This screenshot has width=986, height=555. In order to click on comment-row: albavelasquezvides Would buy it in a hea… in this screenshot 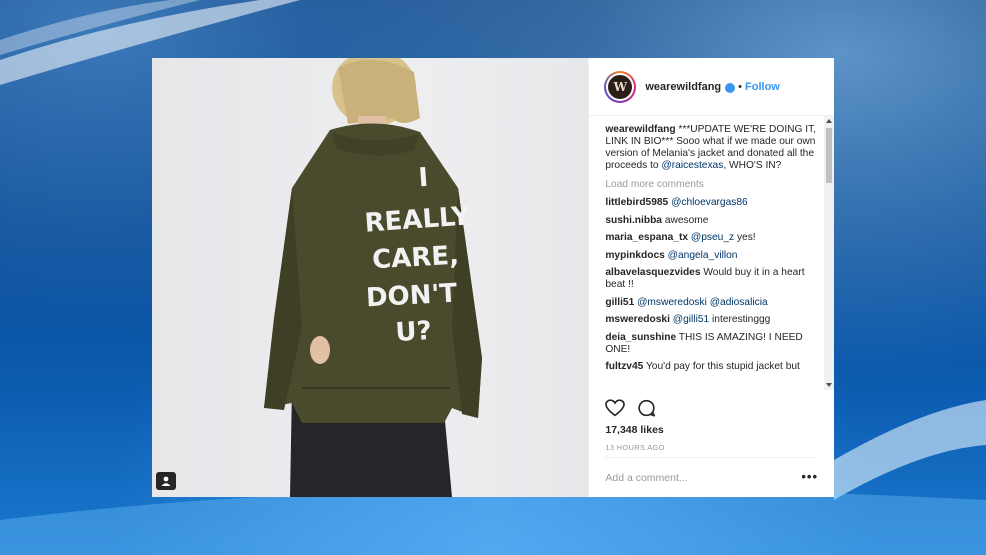, I will do `click(711, 279)`.